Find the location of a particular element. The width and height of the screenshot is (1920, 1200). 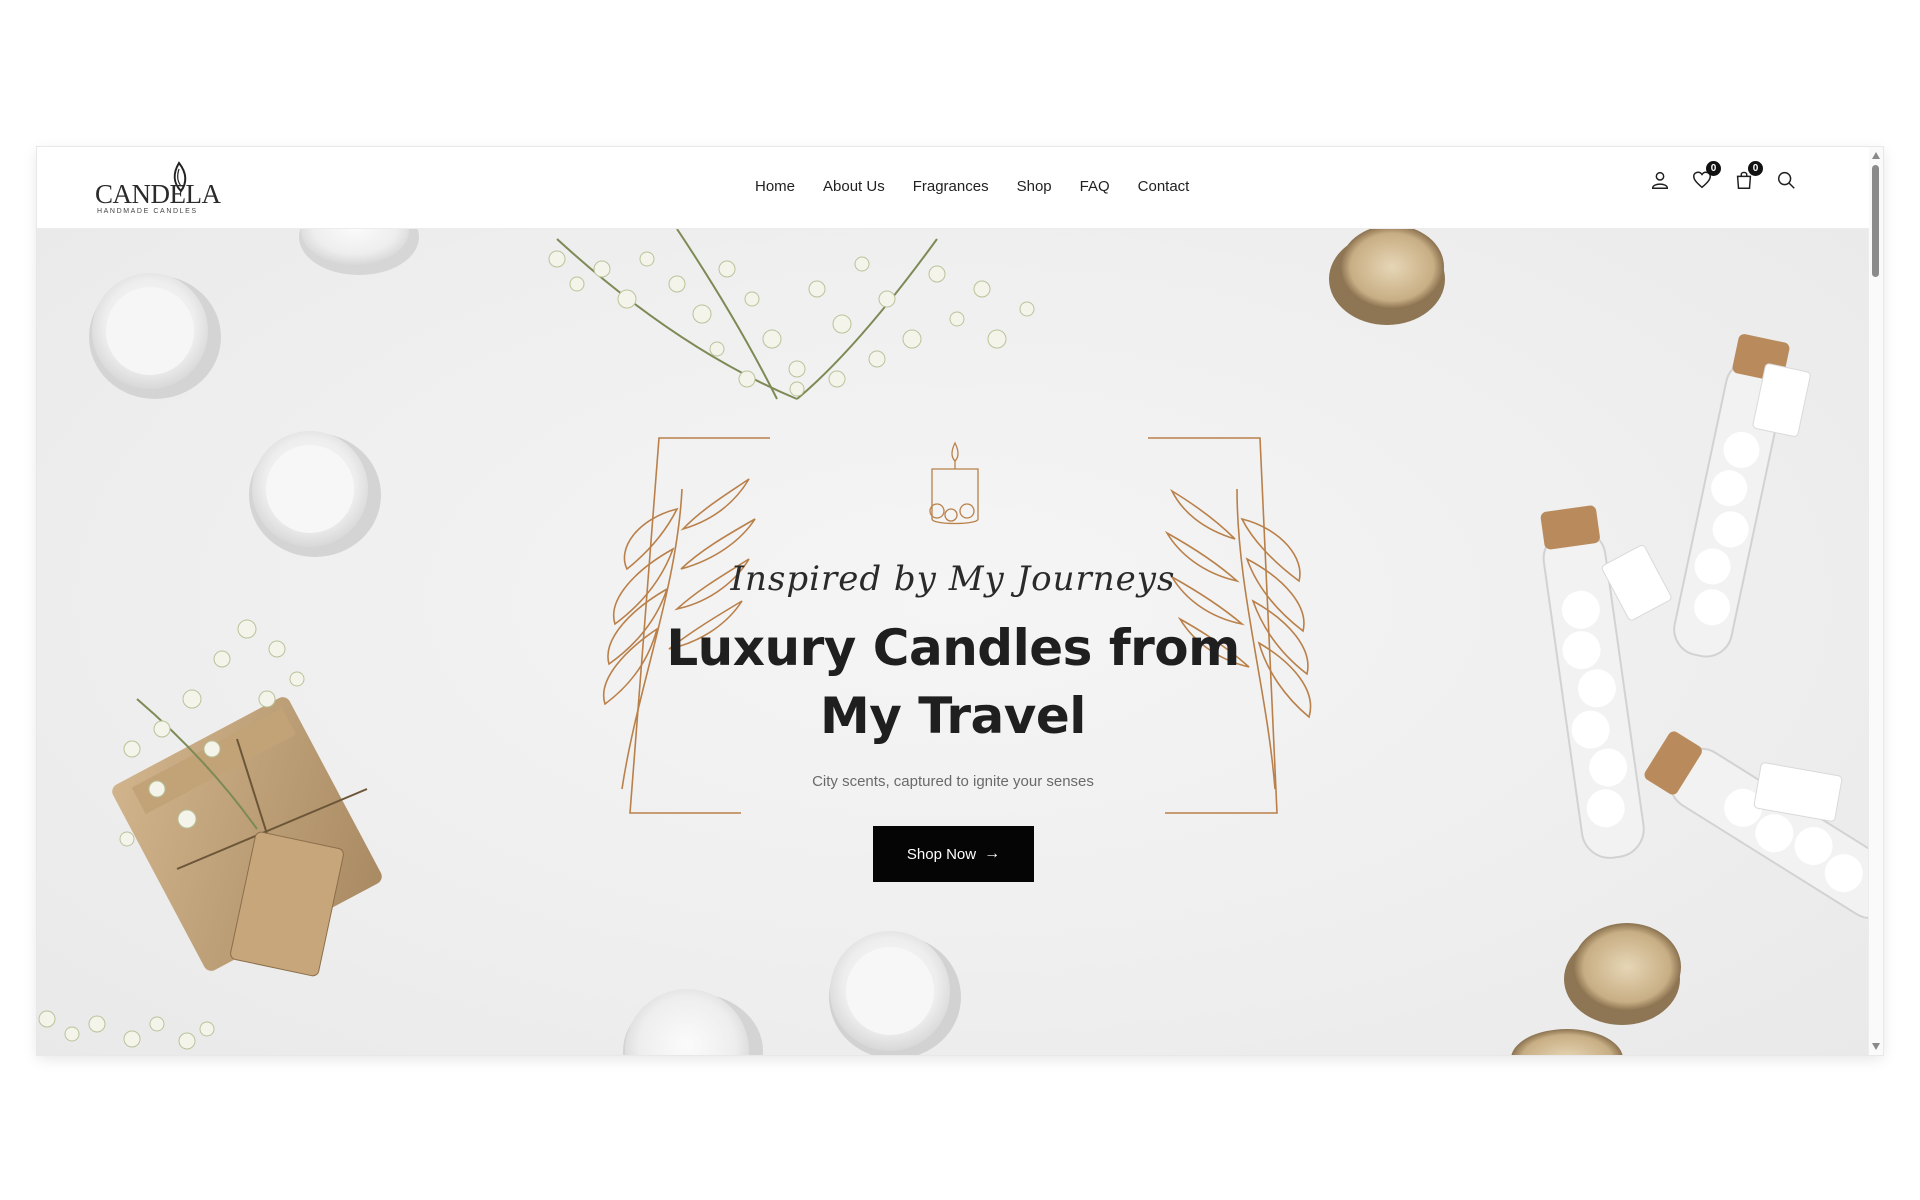

heart-icon: 0 is located at coordinates (1706, 177).